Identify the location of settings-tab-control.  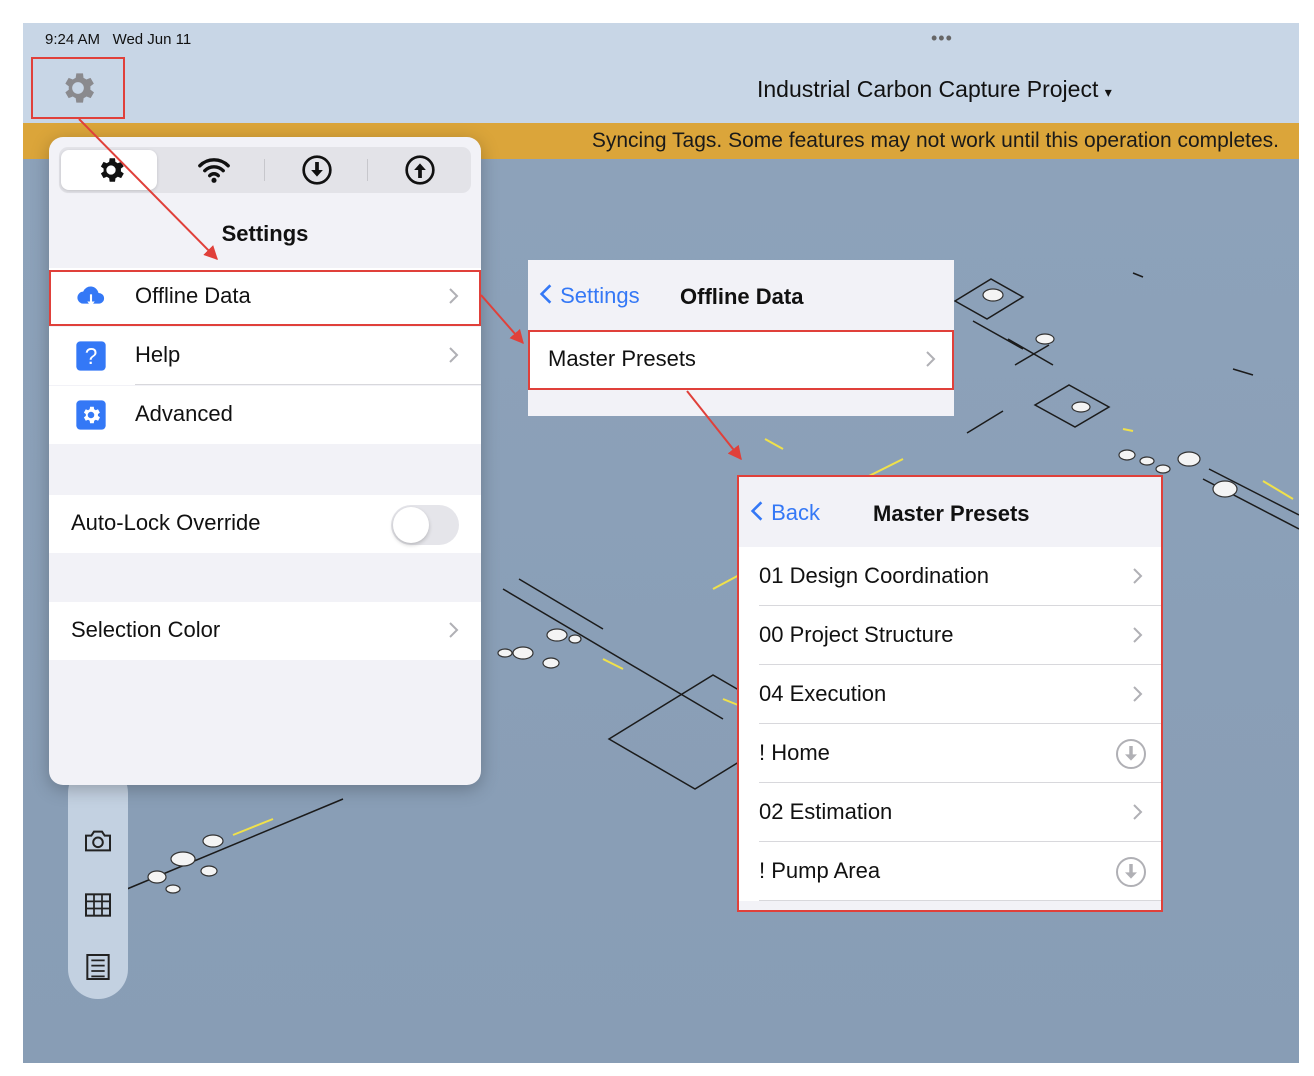
(265, 170).